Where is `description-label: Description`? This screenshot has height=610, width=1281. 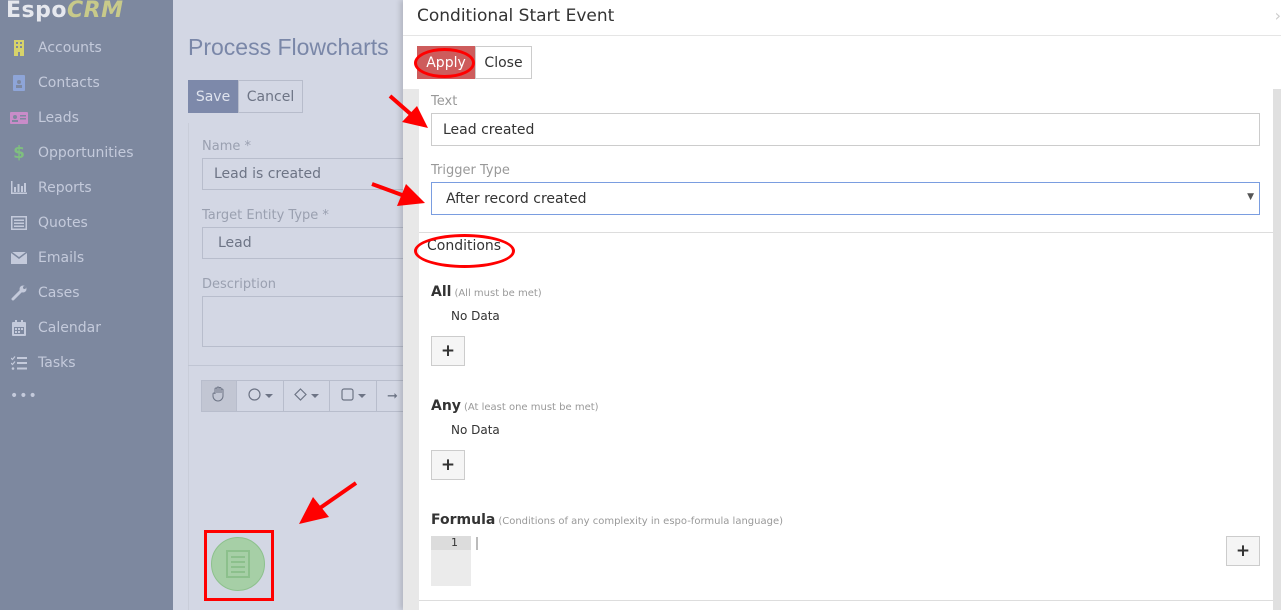 description-label: Description is located at coordinates (239, 284).